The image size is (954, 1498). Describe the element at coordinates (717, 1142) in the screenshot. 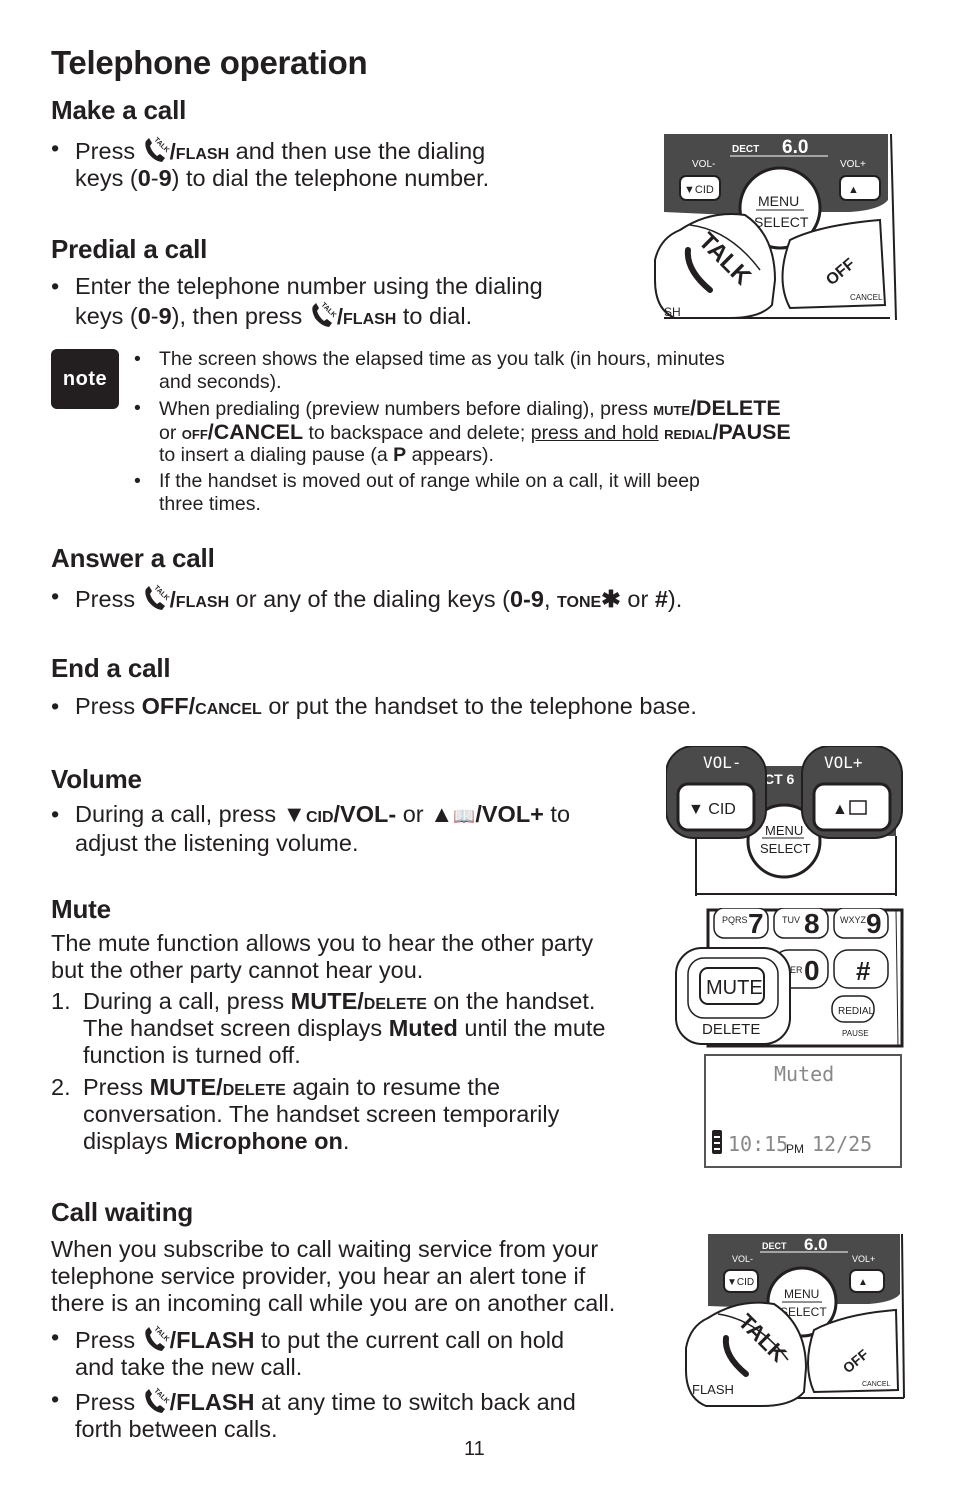

I see `battery-icon` at that location.